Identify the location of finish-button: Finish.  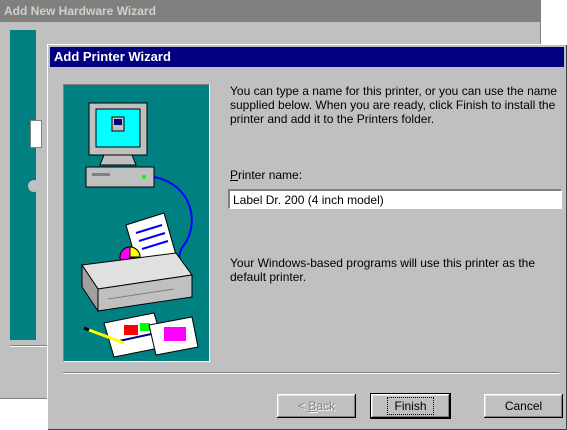
(410, 406).